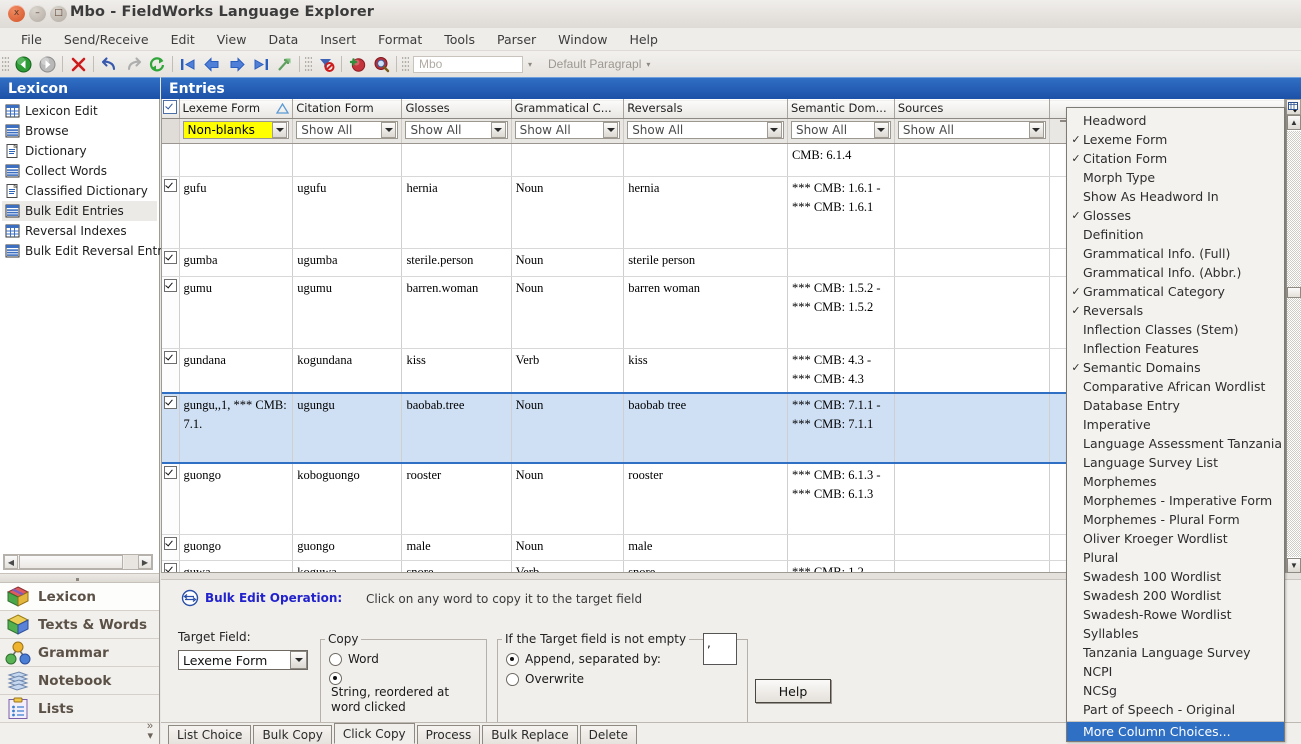  What do you see at coordinates (705, 130) in the screenshot?
I see `filter-combo-4: Show All` at bounding box center [705, 130].